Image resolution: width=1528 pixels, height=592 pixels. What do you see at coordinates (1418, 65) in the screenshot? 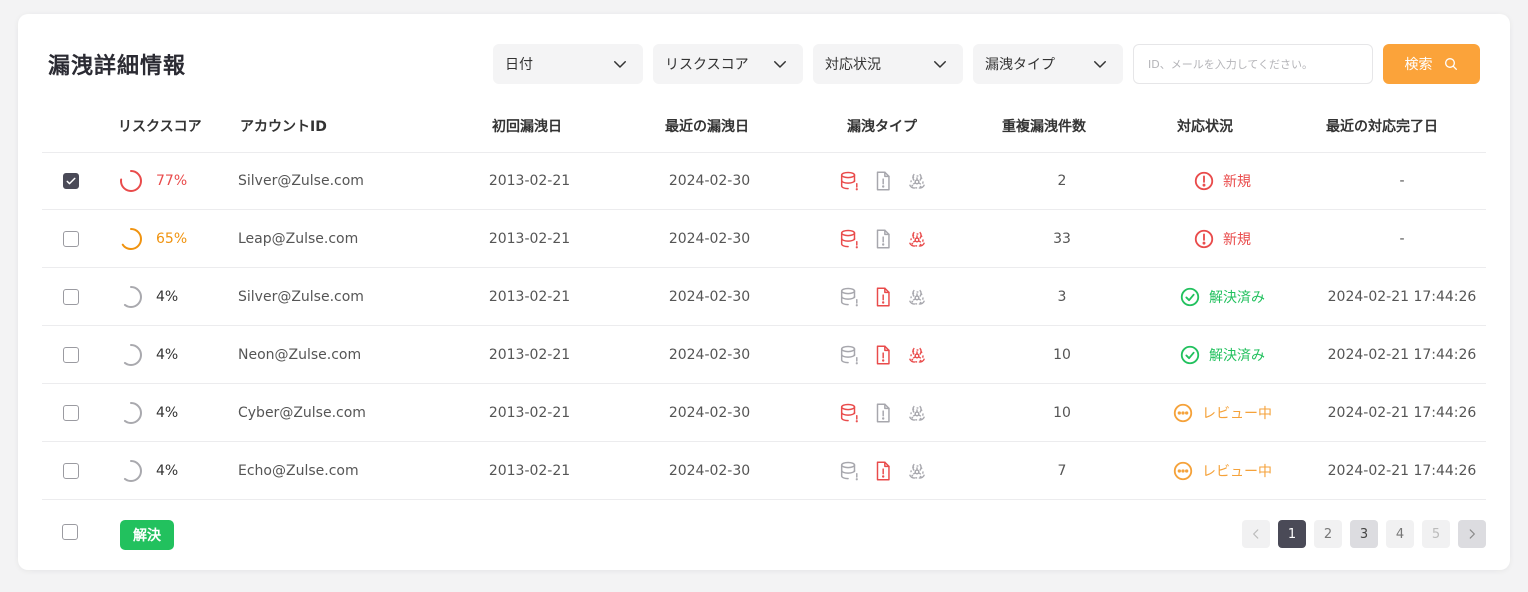
I see `search-button-label: 検索` at bounding box center [1418, 65].